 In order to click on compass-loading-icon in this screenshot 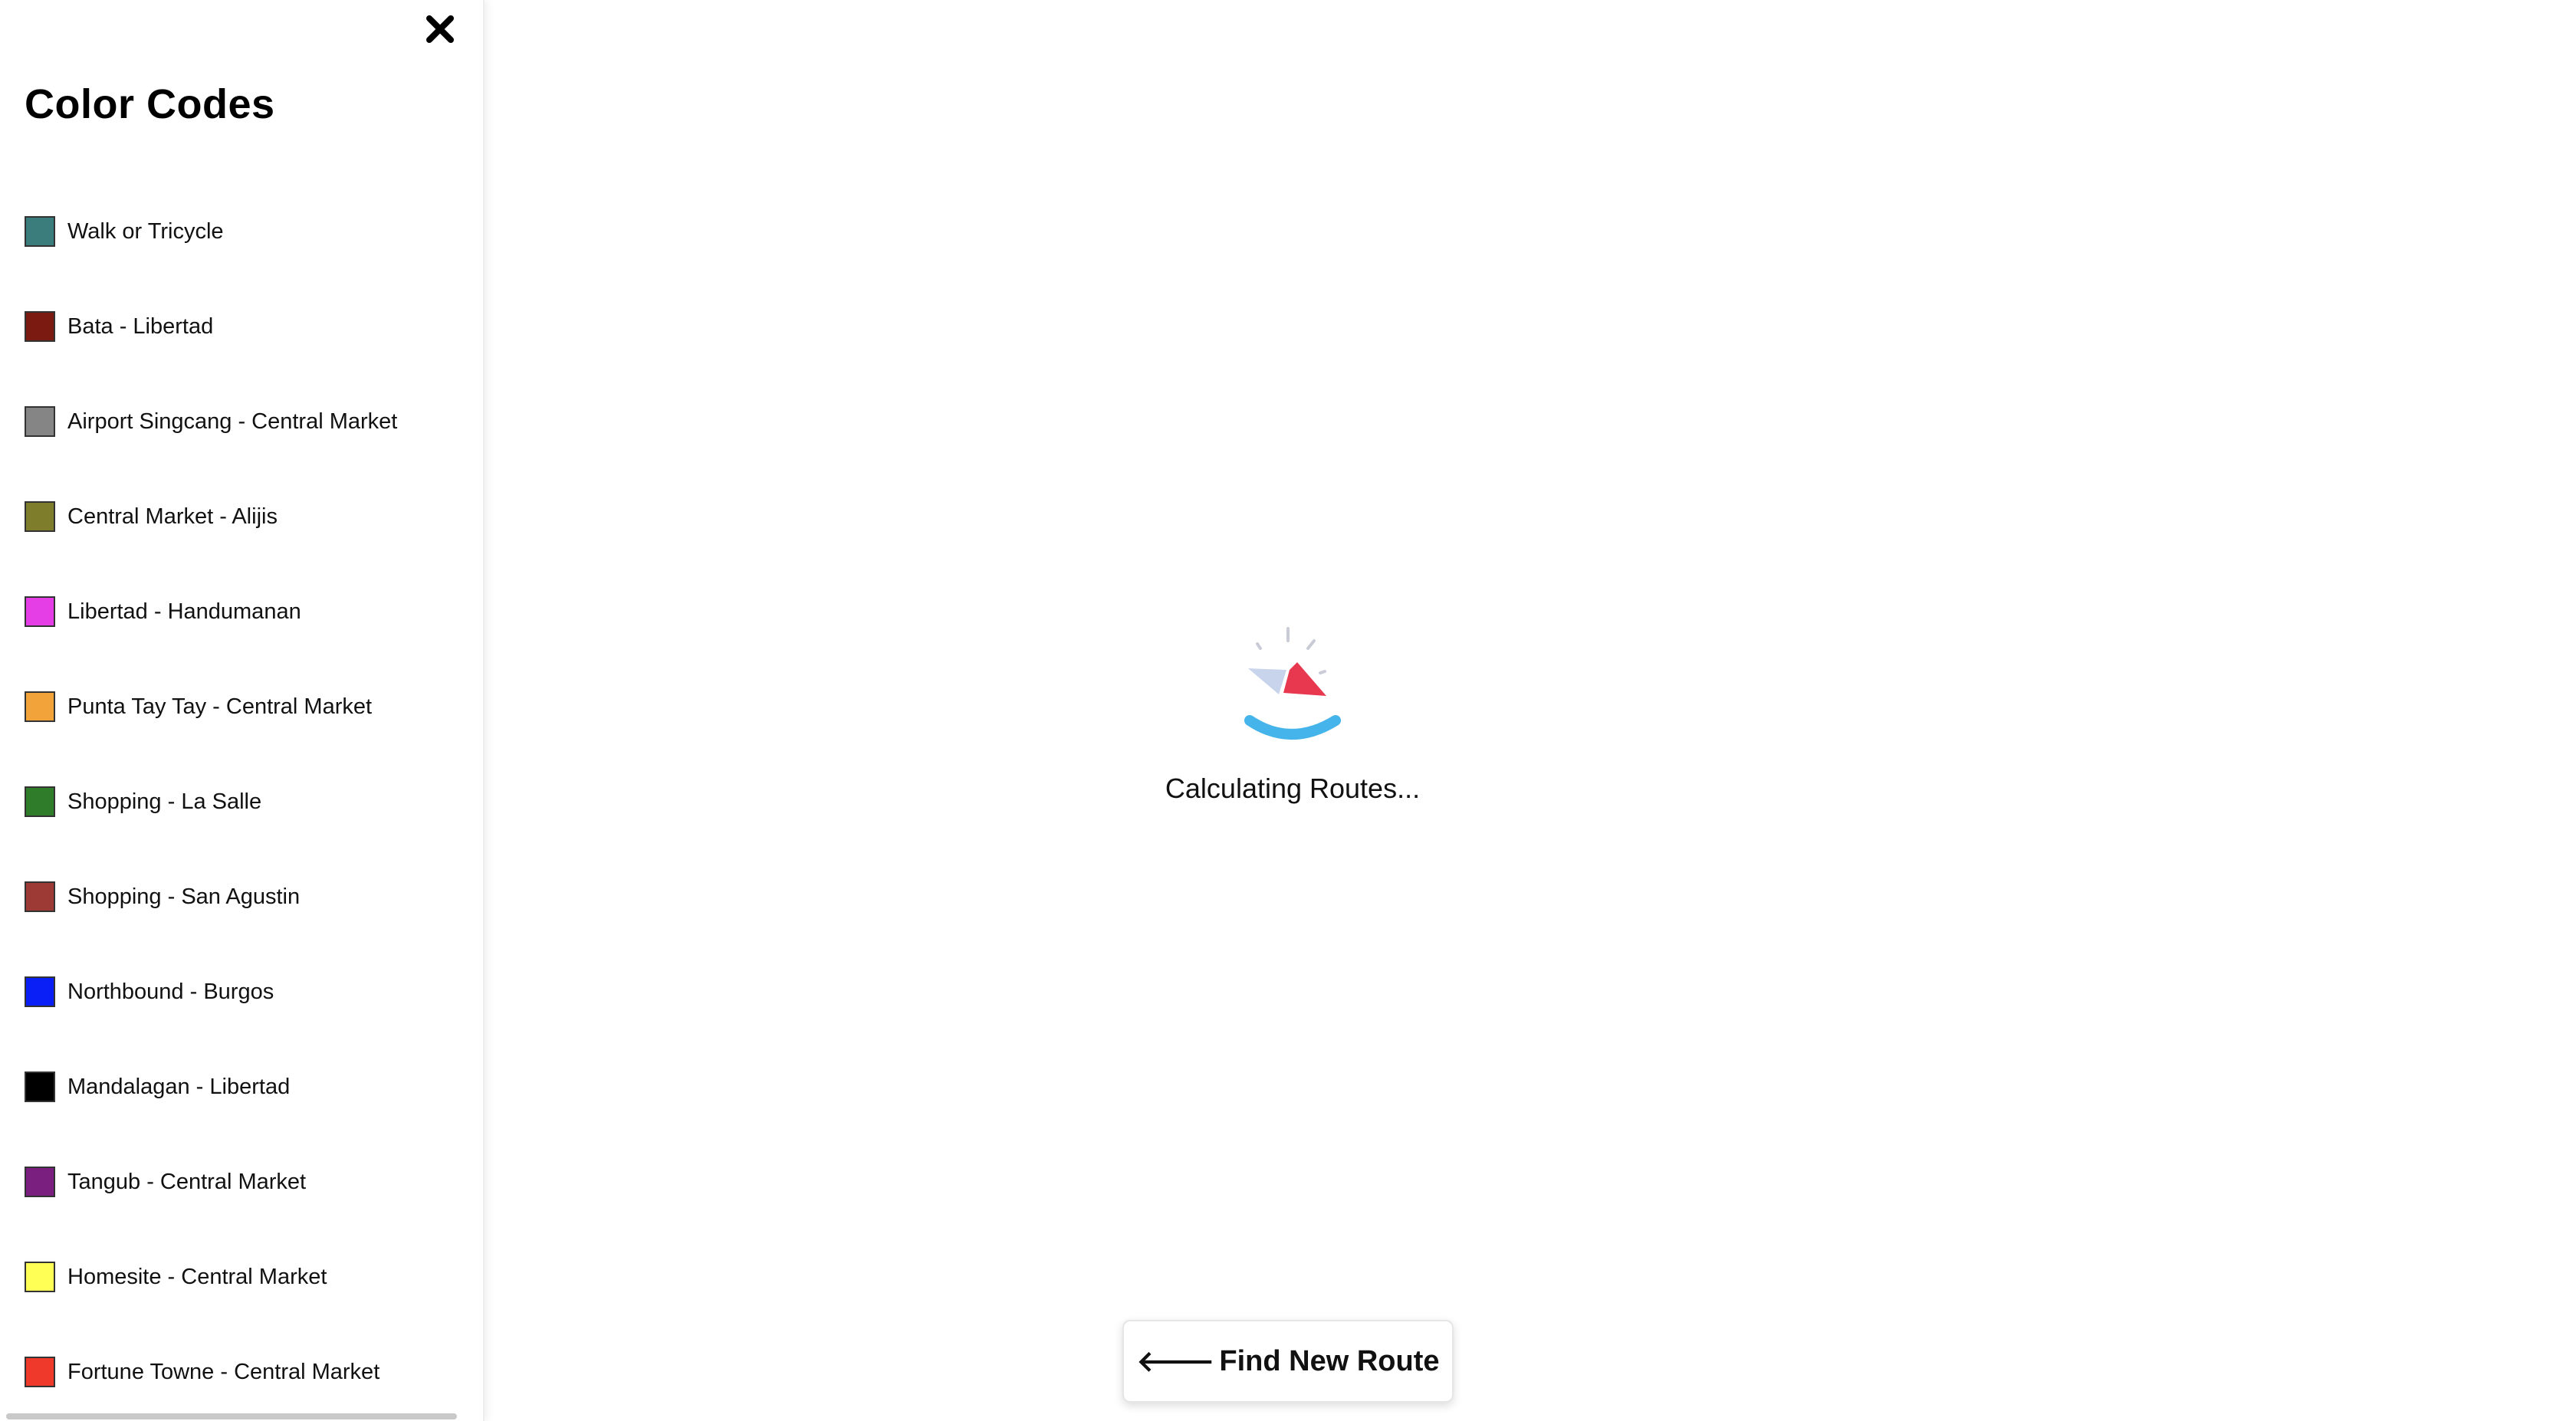, I will do `click(1292, 683)`.